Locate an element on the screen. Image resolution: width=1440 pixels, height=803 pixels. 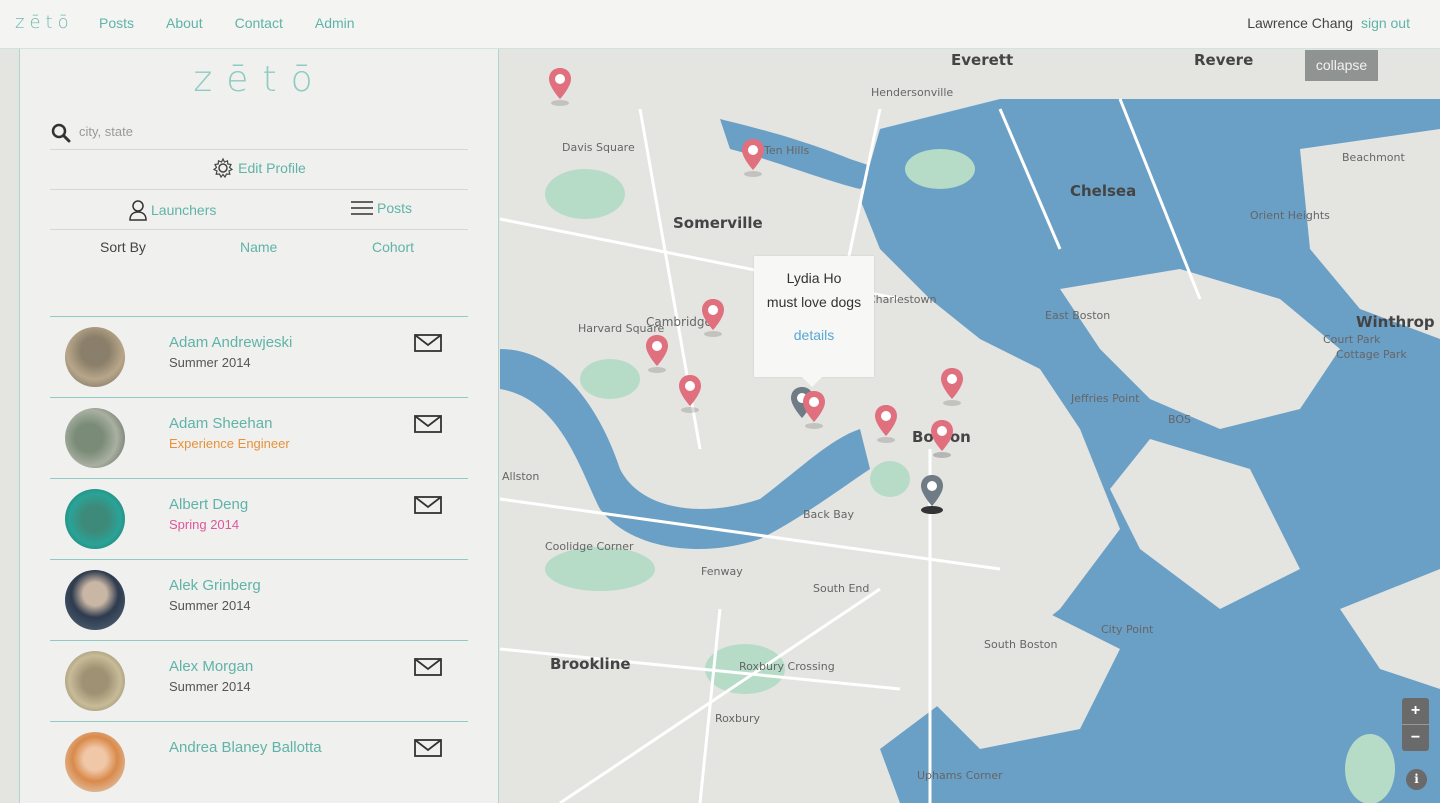
map-label-hendersonville: Hendersonville is located at coordinates (912, 92).